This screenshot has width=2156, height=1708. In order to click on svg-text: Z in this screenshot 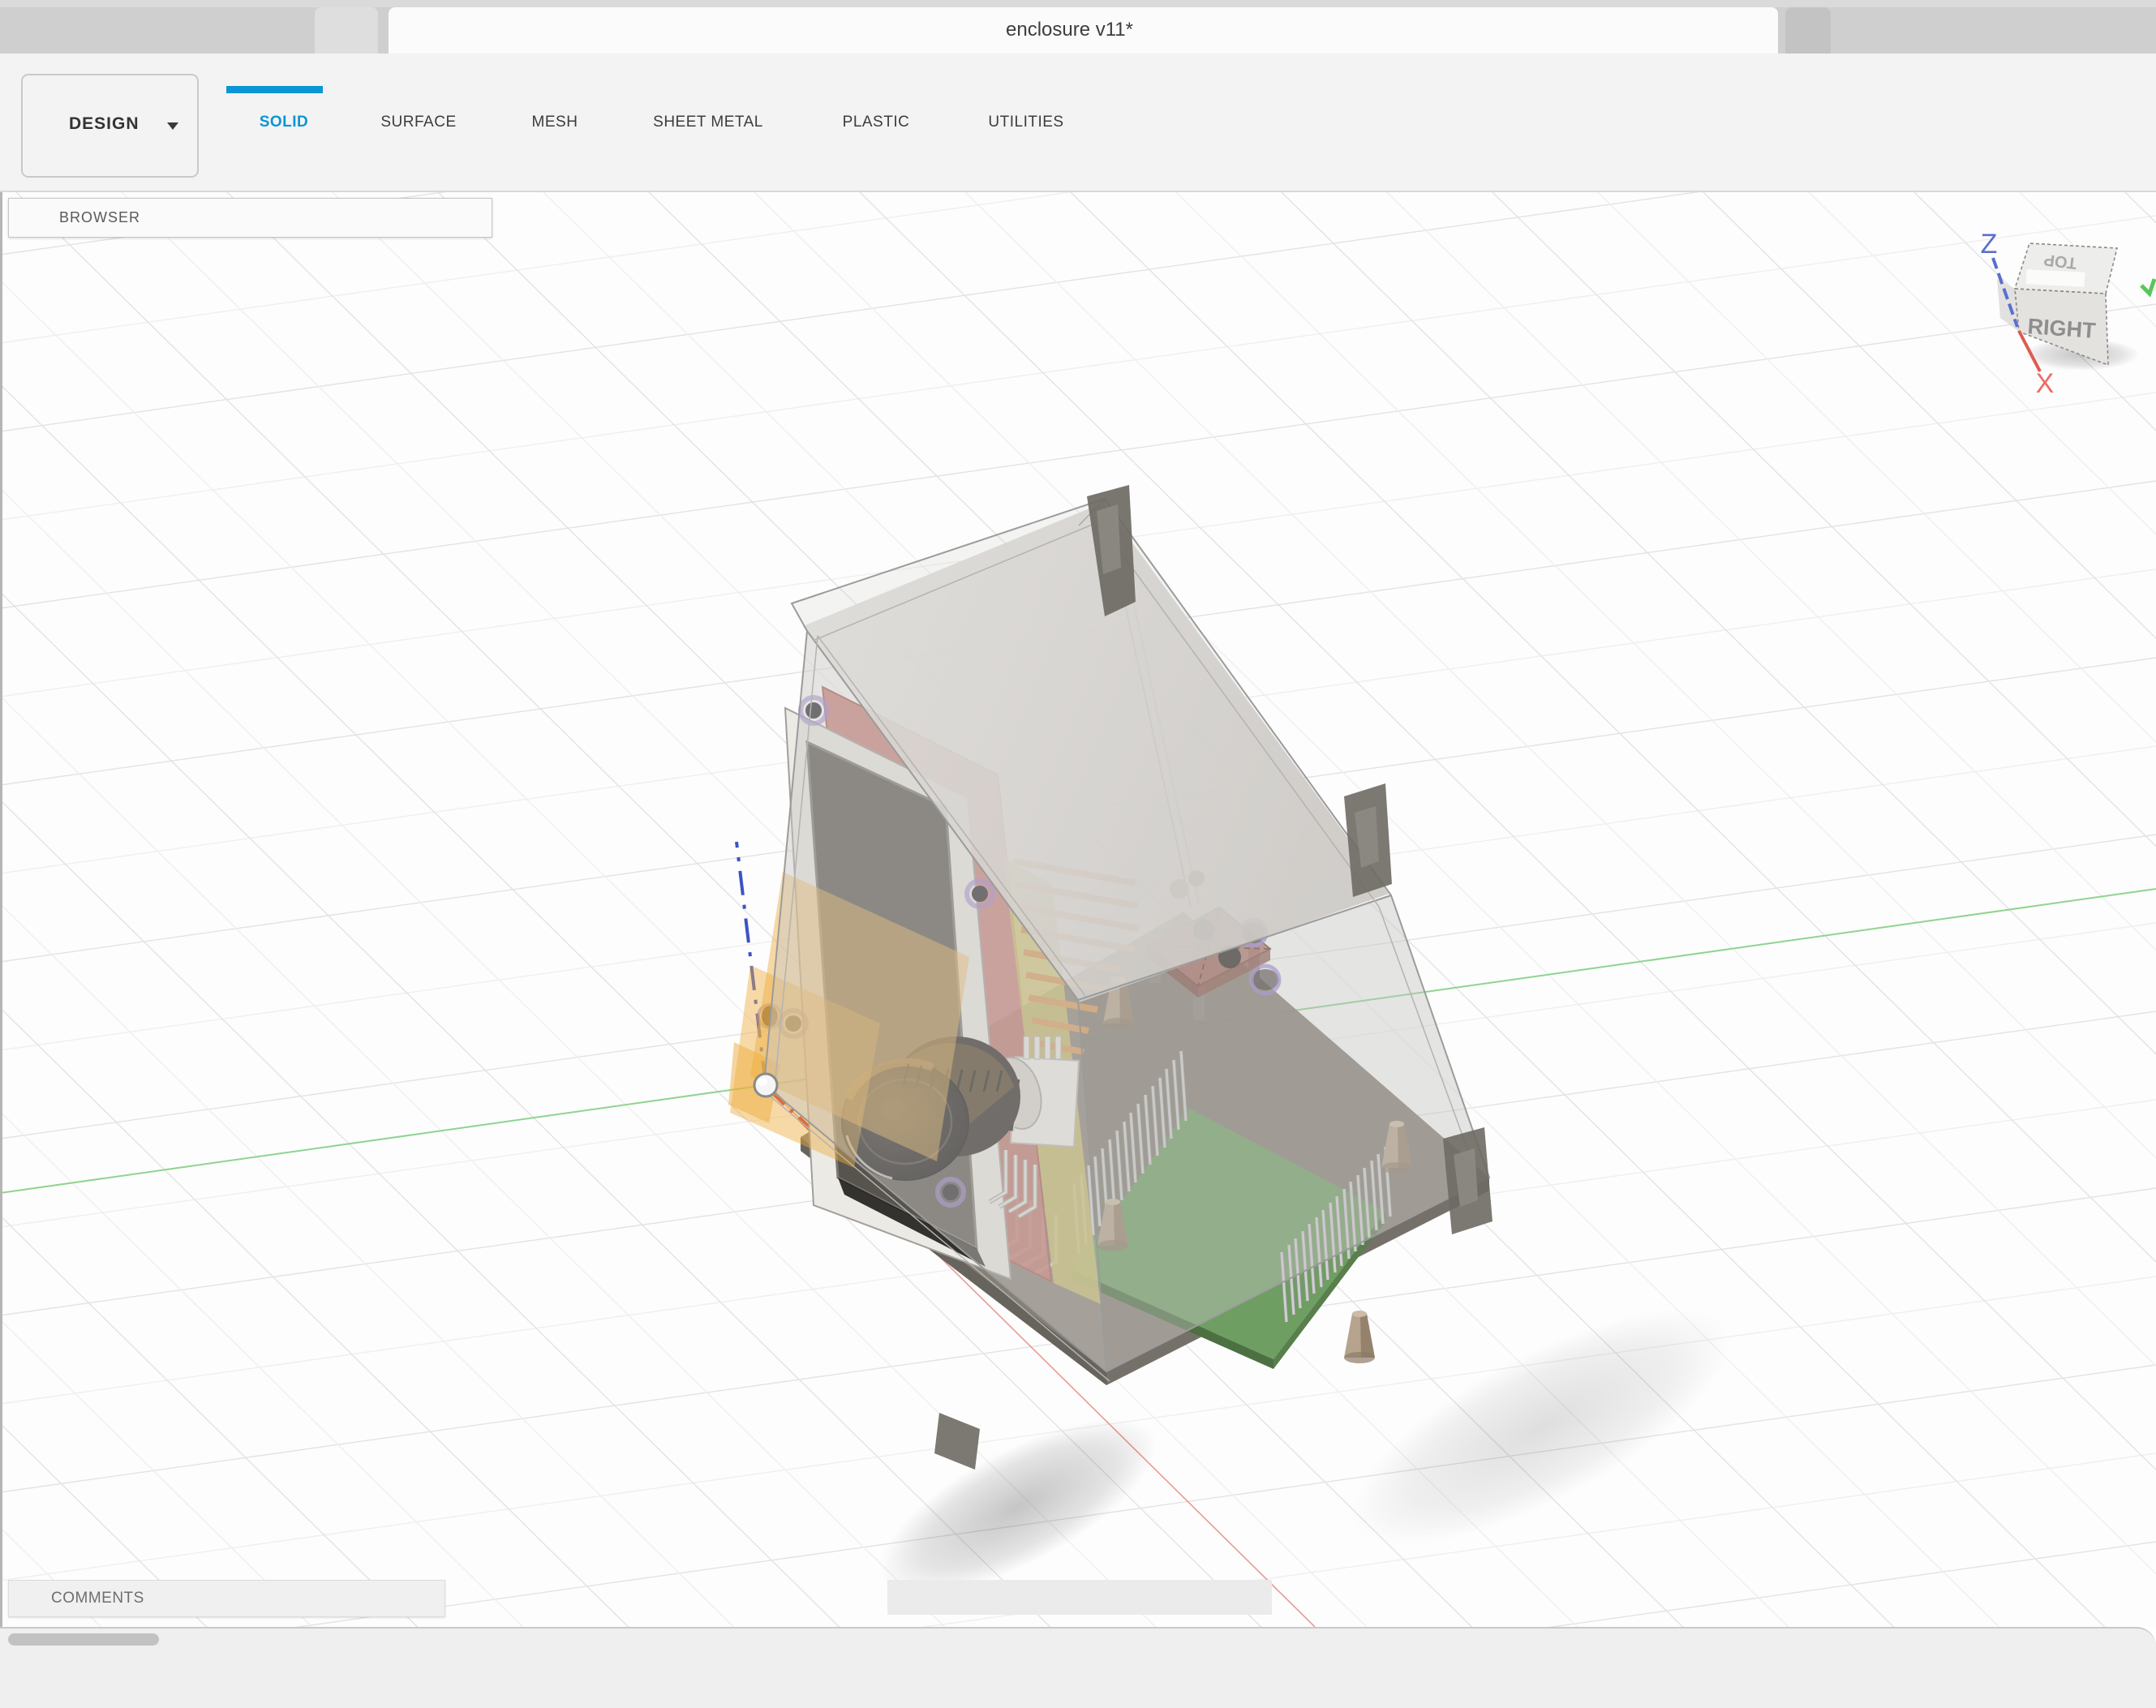, I will do `click(1989, 244)`.